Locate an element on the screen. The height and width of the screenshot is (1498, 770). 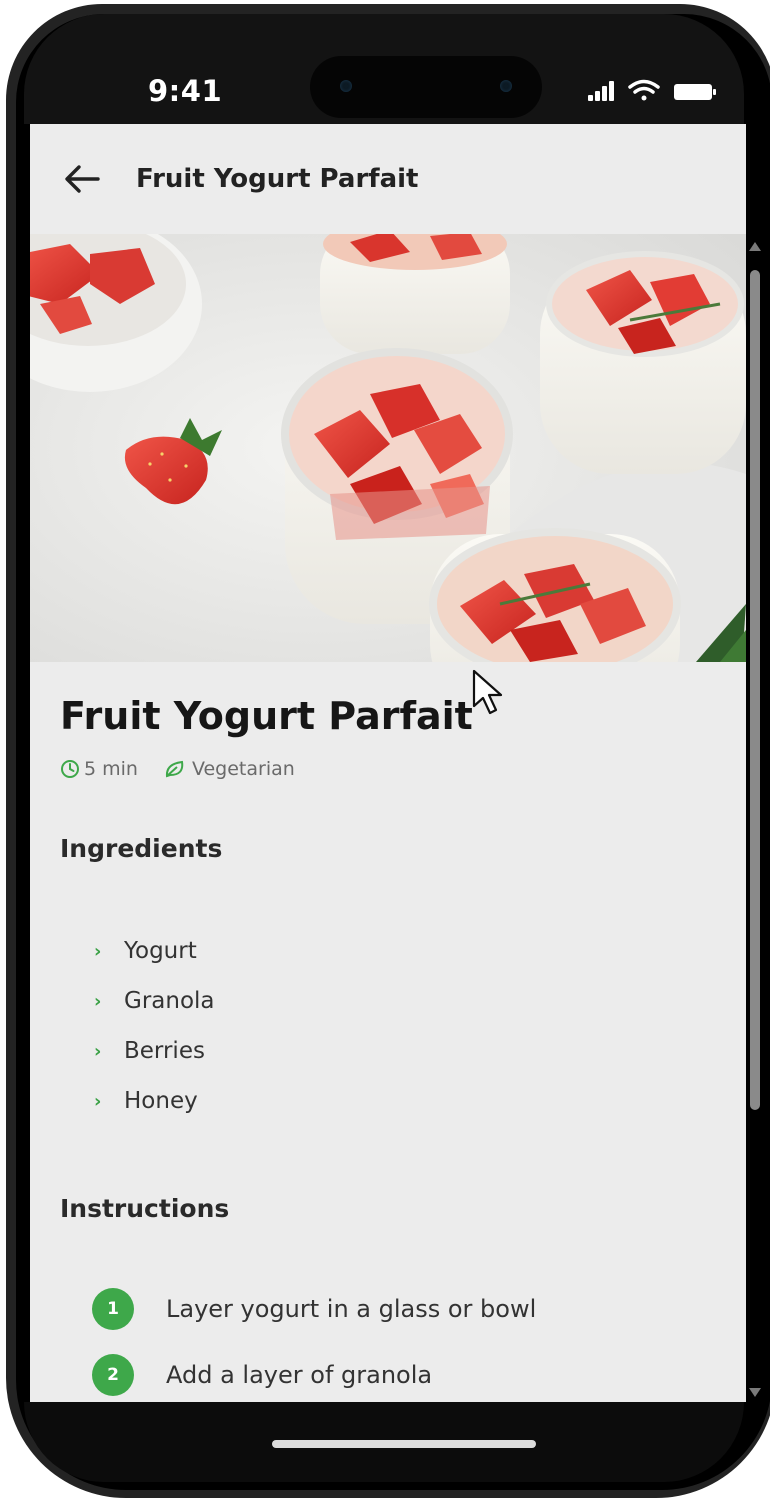
status-icons is located at coordinates (652, 90).